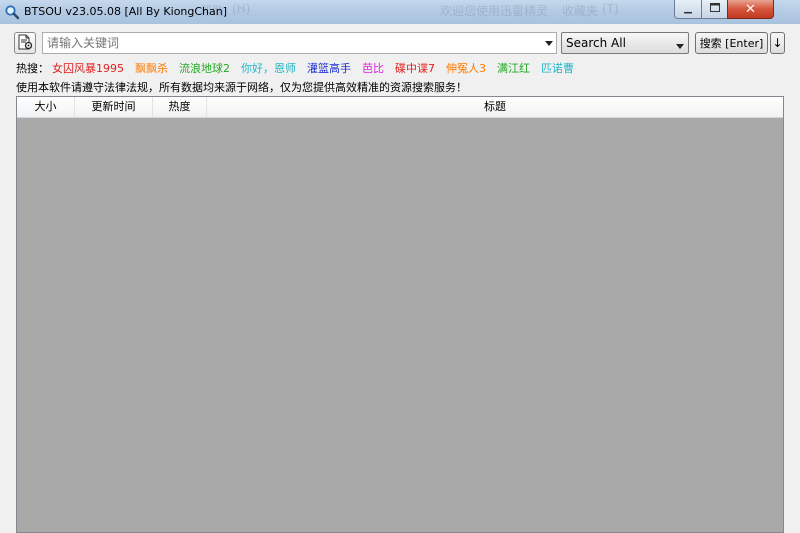 The width and height of the screenshot is (800, 533). Describe the element at coordinates (241, 9) in the screenshot. I see `background-window-text: (H)` at that location.